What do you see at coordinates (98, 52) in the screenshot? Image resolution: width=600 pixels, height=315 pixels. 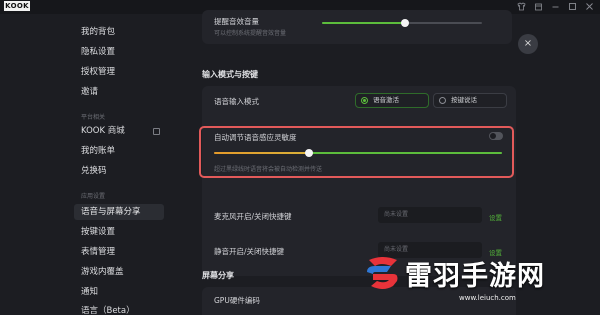 I see `sidebar-item-privacy: 隐私设置` at bounding box center [98, 52].